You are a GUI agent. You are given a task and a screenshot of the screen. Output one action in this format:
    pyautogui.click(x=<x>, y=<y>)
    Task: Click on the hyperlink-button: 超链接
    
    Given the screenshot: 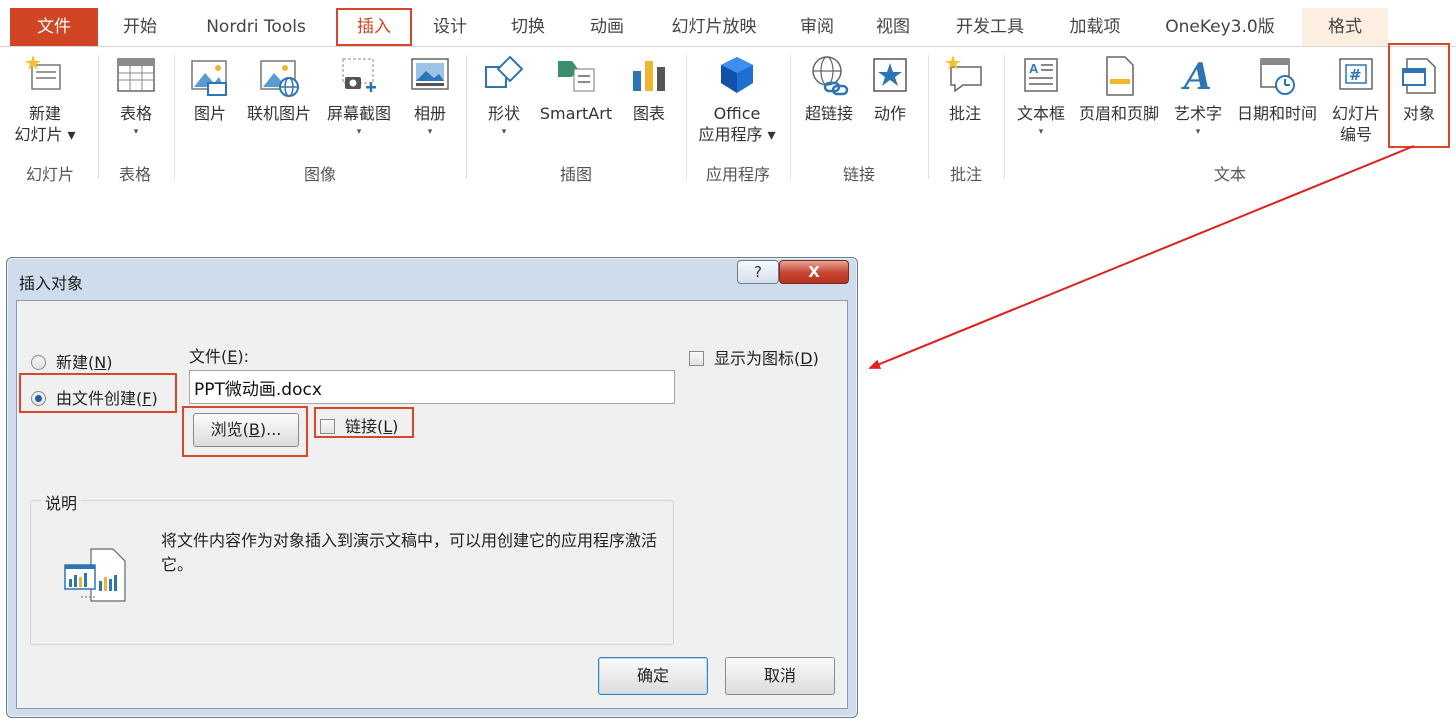 What is the action you would take?
    pyautogui.click(x=829, y=88)
    